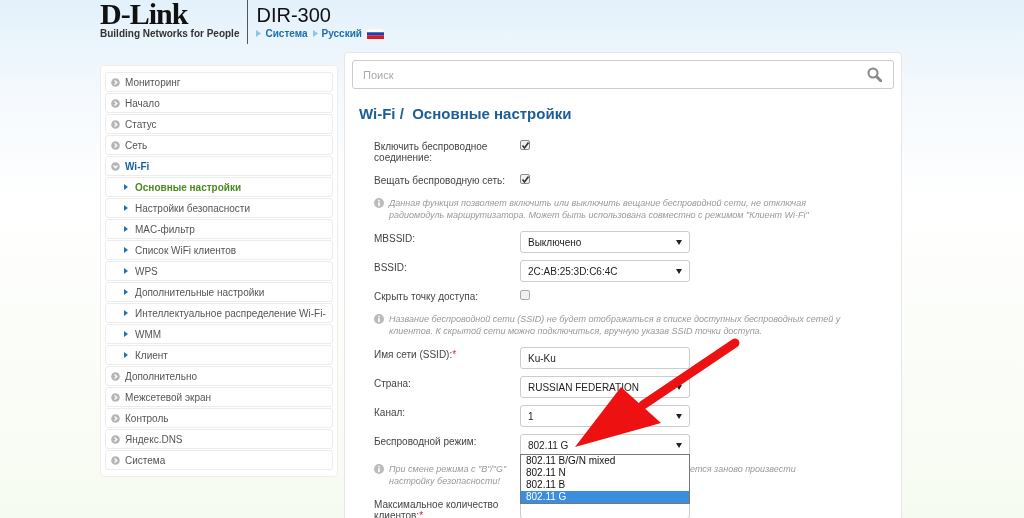 The height and width of the screenshot is (518, 1024). I want to click on menu-item: Межсетевой экран, so click(219, 397).